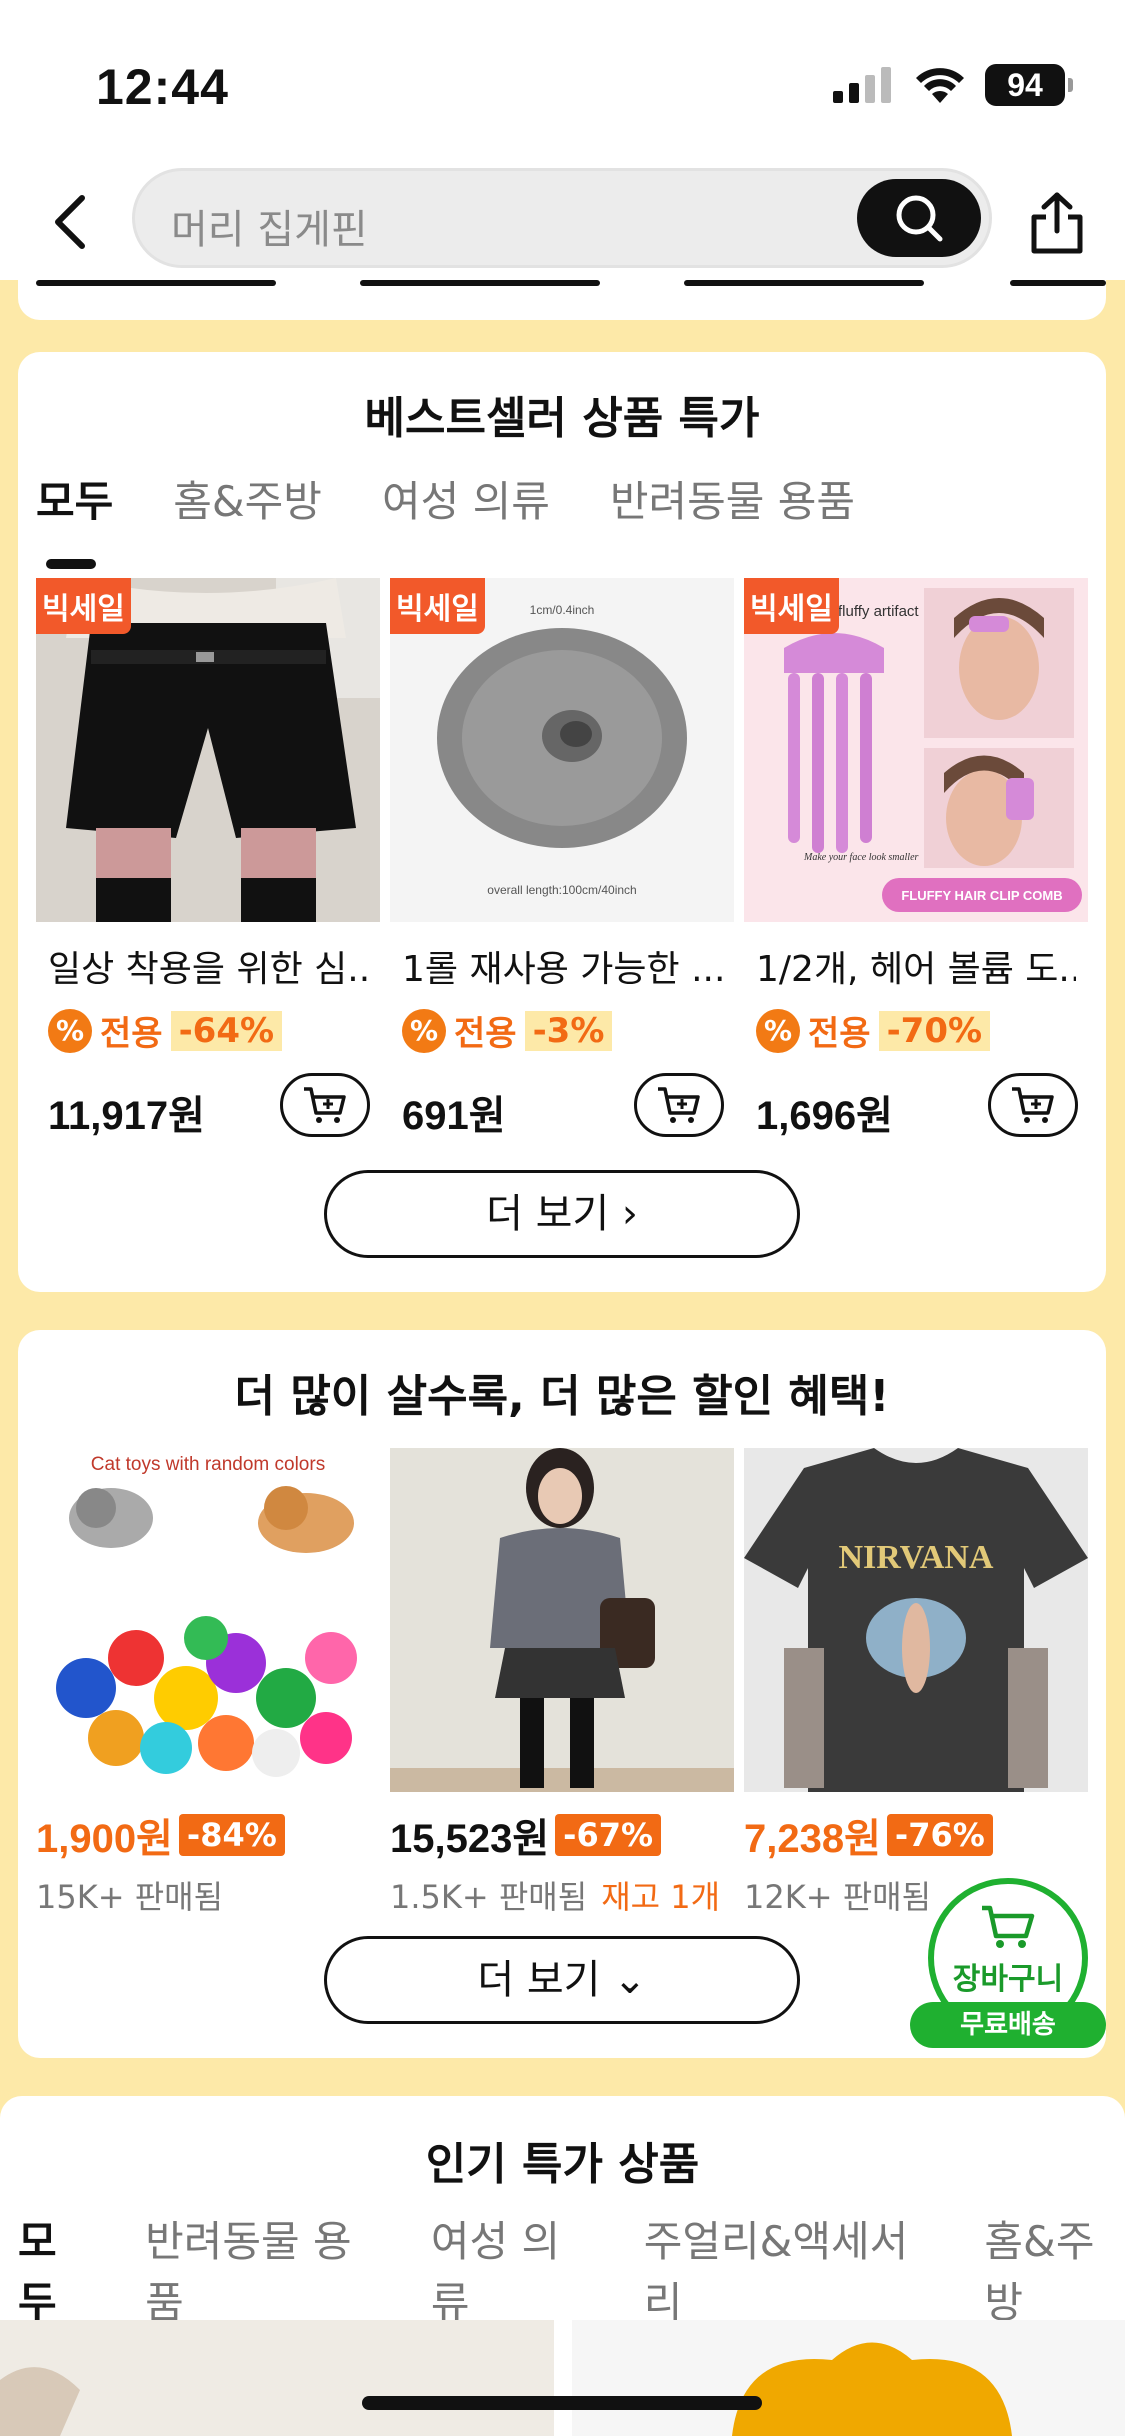  What do you see at coordinates (787, 2269) in the screenshot?
I see `tab-jewelry-accessories: 주얼리&액세서리` at bounding box center [787, 2269].